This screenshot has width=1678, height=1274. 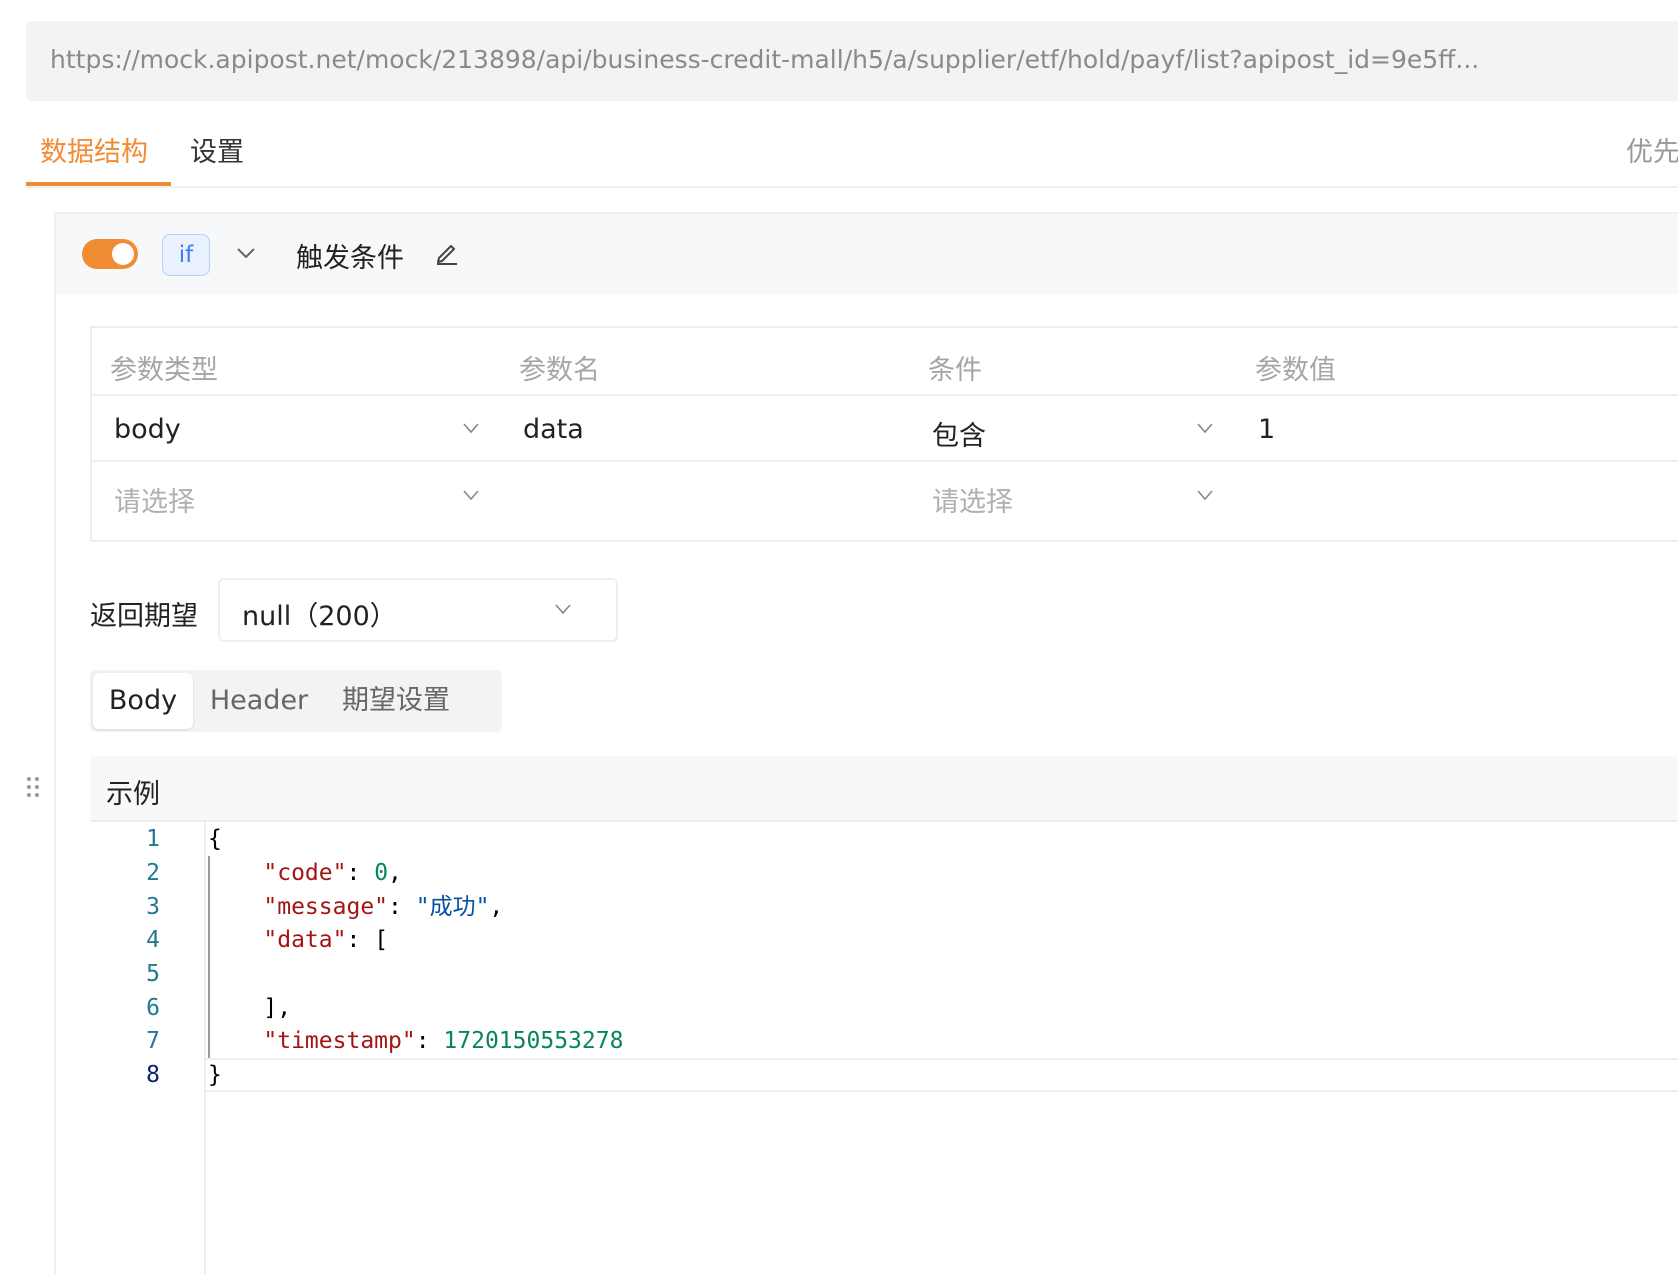 What do you see at coordinates (1458, 498) in the screenshot?
I see `param-value-input-empty` at bounding box center [1458, 498].